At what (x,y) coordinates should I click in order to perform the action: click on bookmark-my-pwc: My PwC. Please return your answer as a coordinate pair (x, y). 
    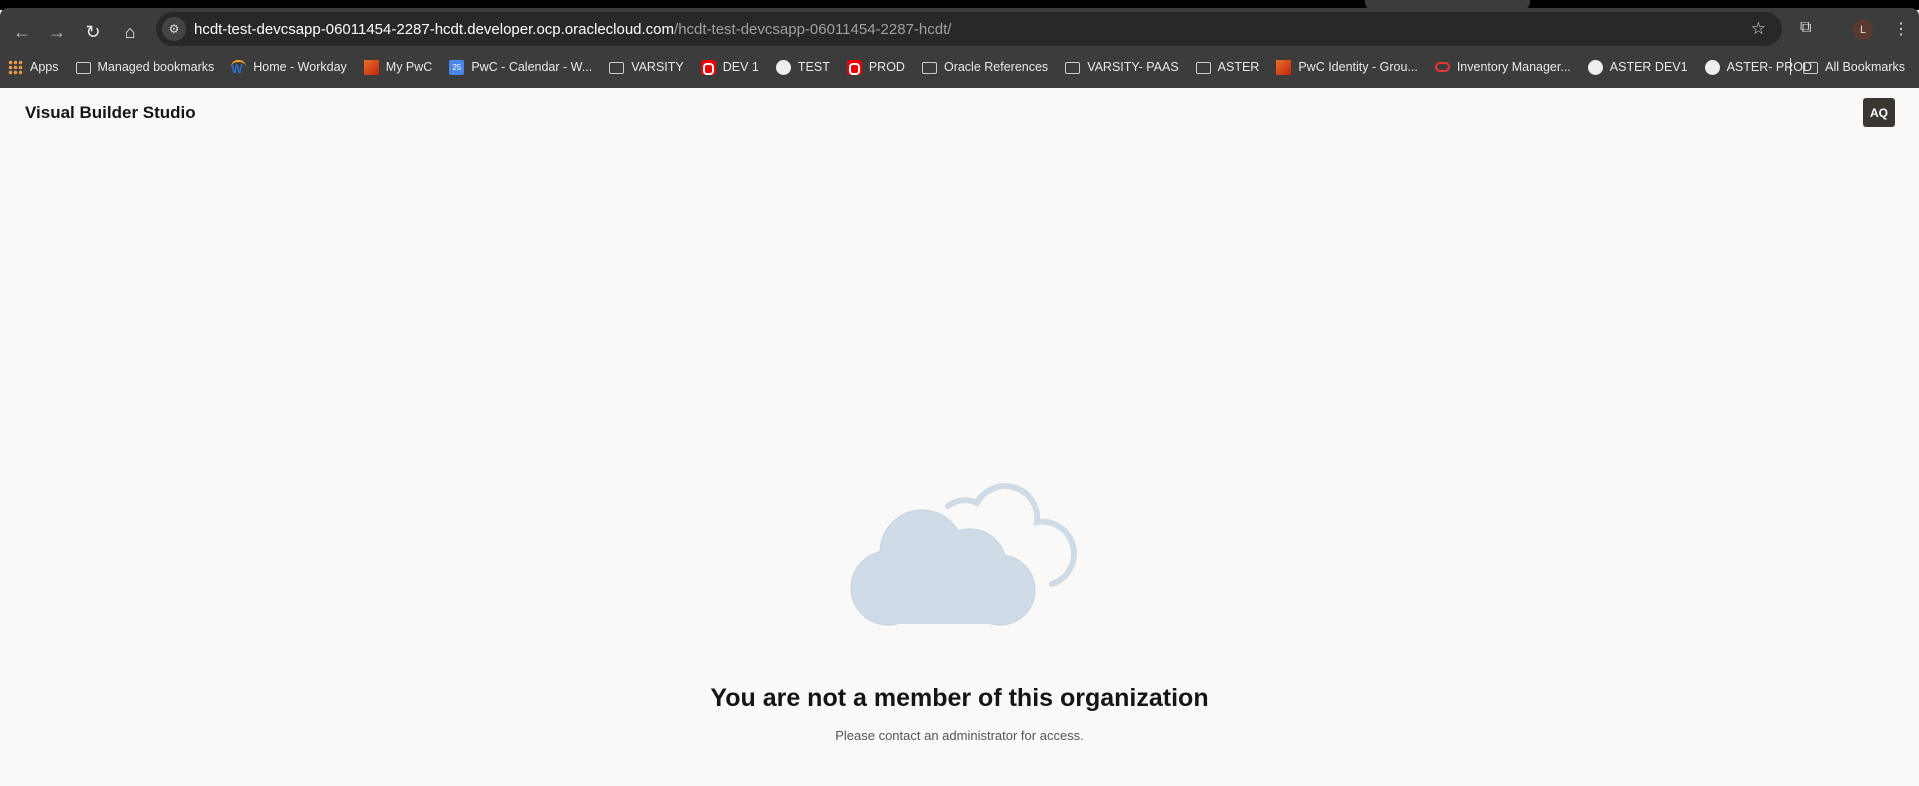
    Looking at the image, I should click on (398, 67).